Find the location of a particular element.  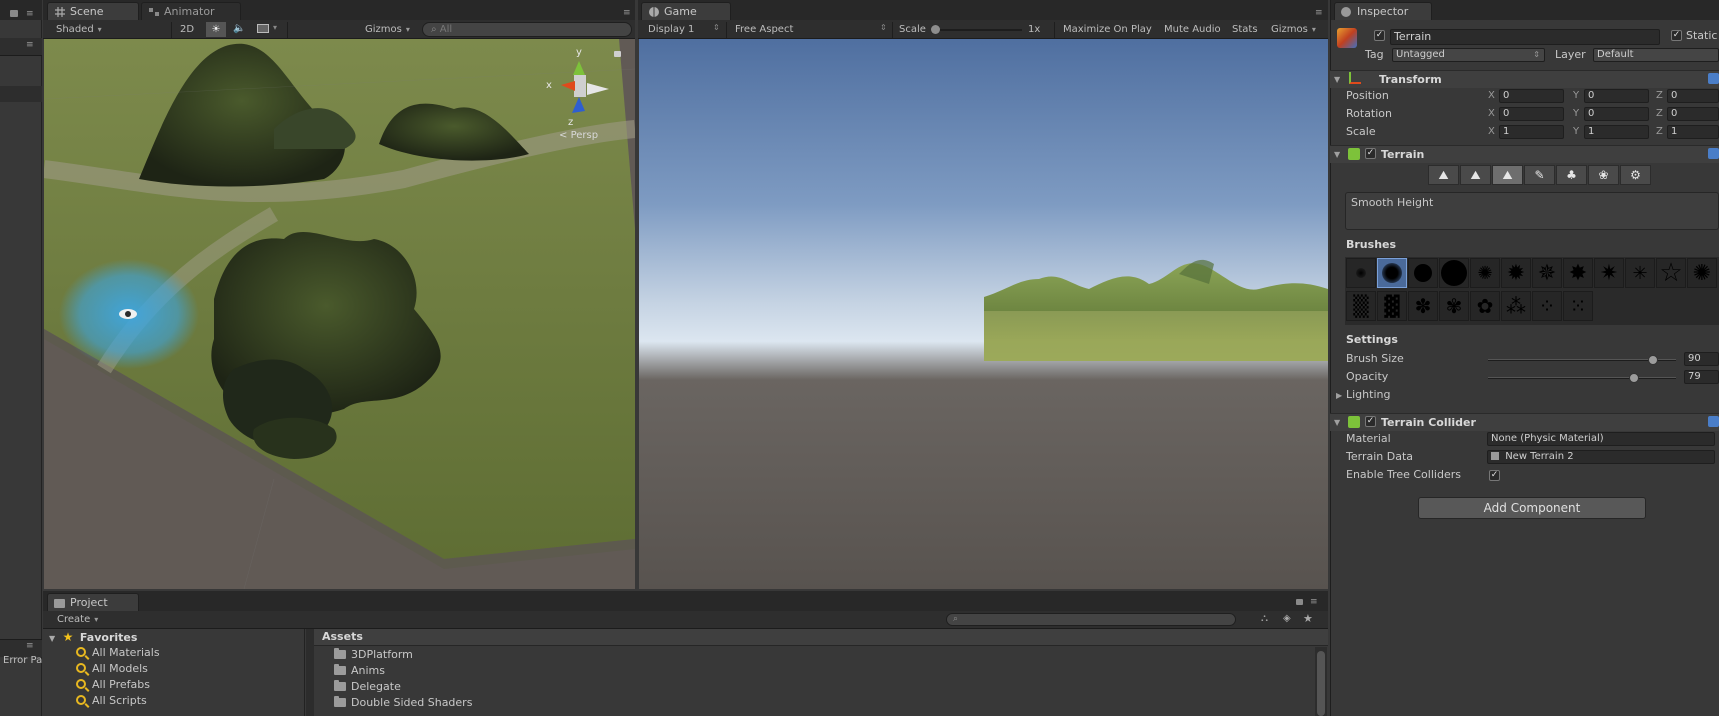

foldout-arrow-icon: ▶ is located at coordinates (1339, 395).